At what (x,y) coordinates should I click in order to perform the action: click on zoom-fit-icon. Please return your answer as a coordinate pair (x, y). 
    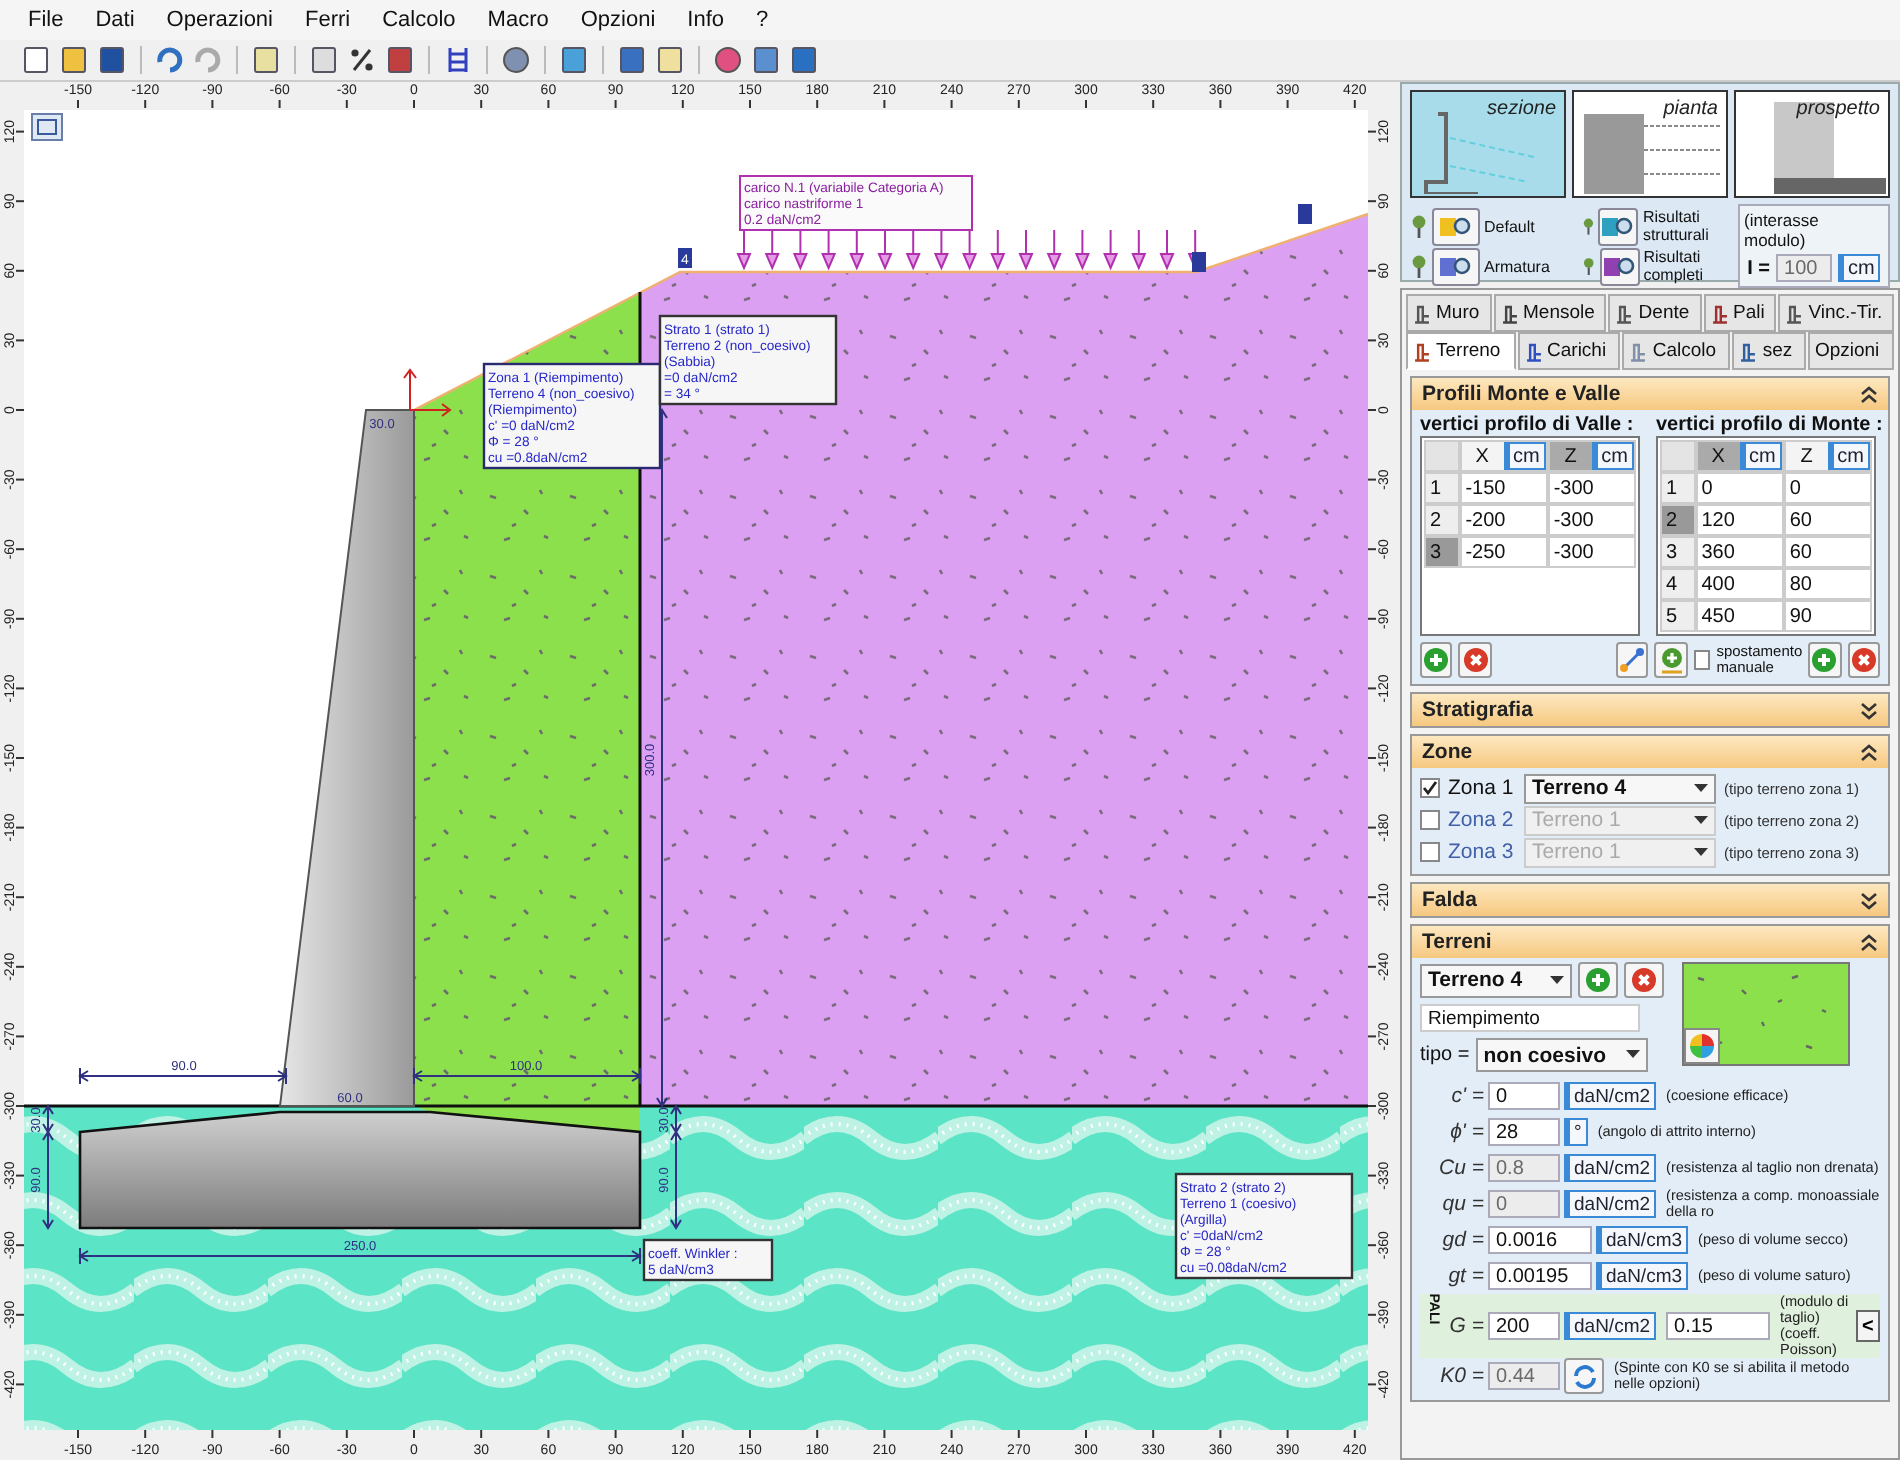
    Looking at the image, I should click on (47, 127).